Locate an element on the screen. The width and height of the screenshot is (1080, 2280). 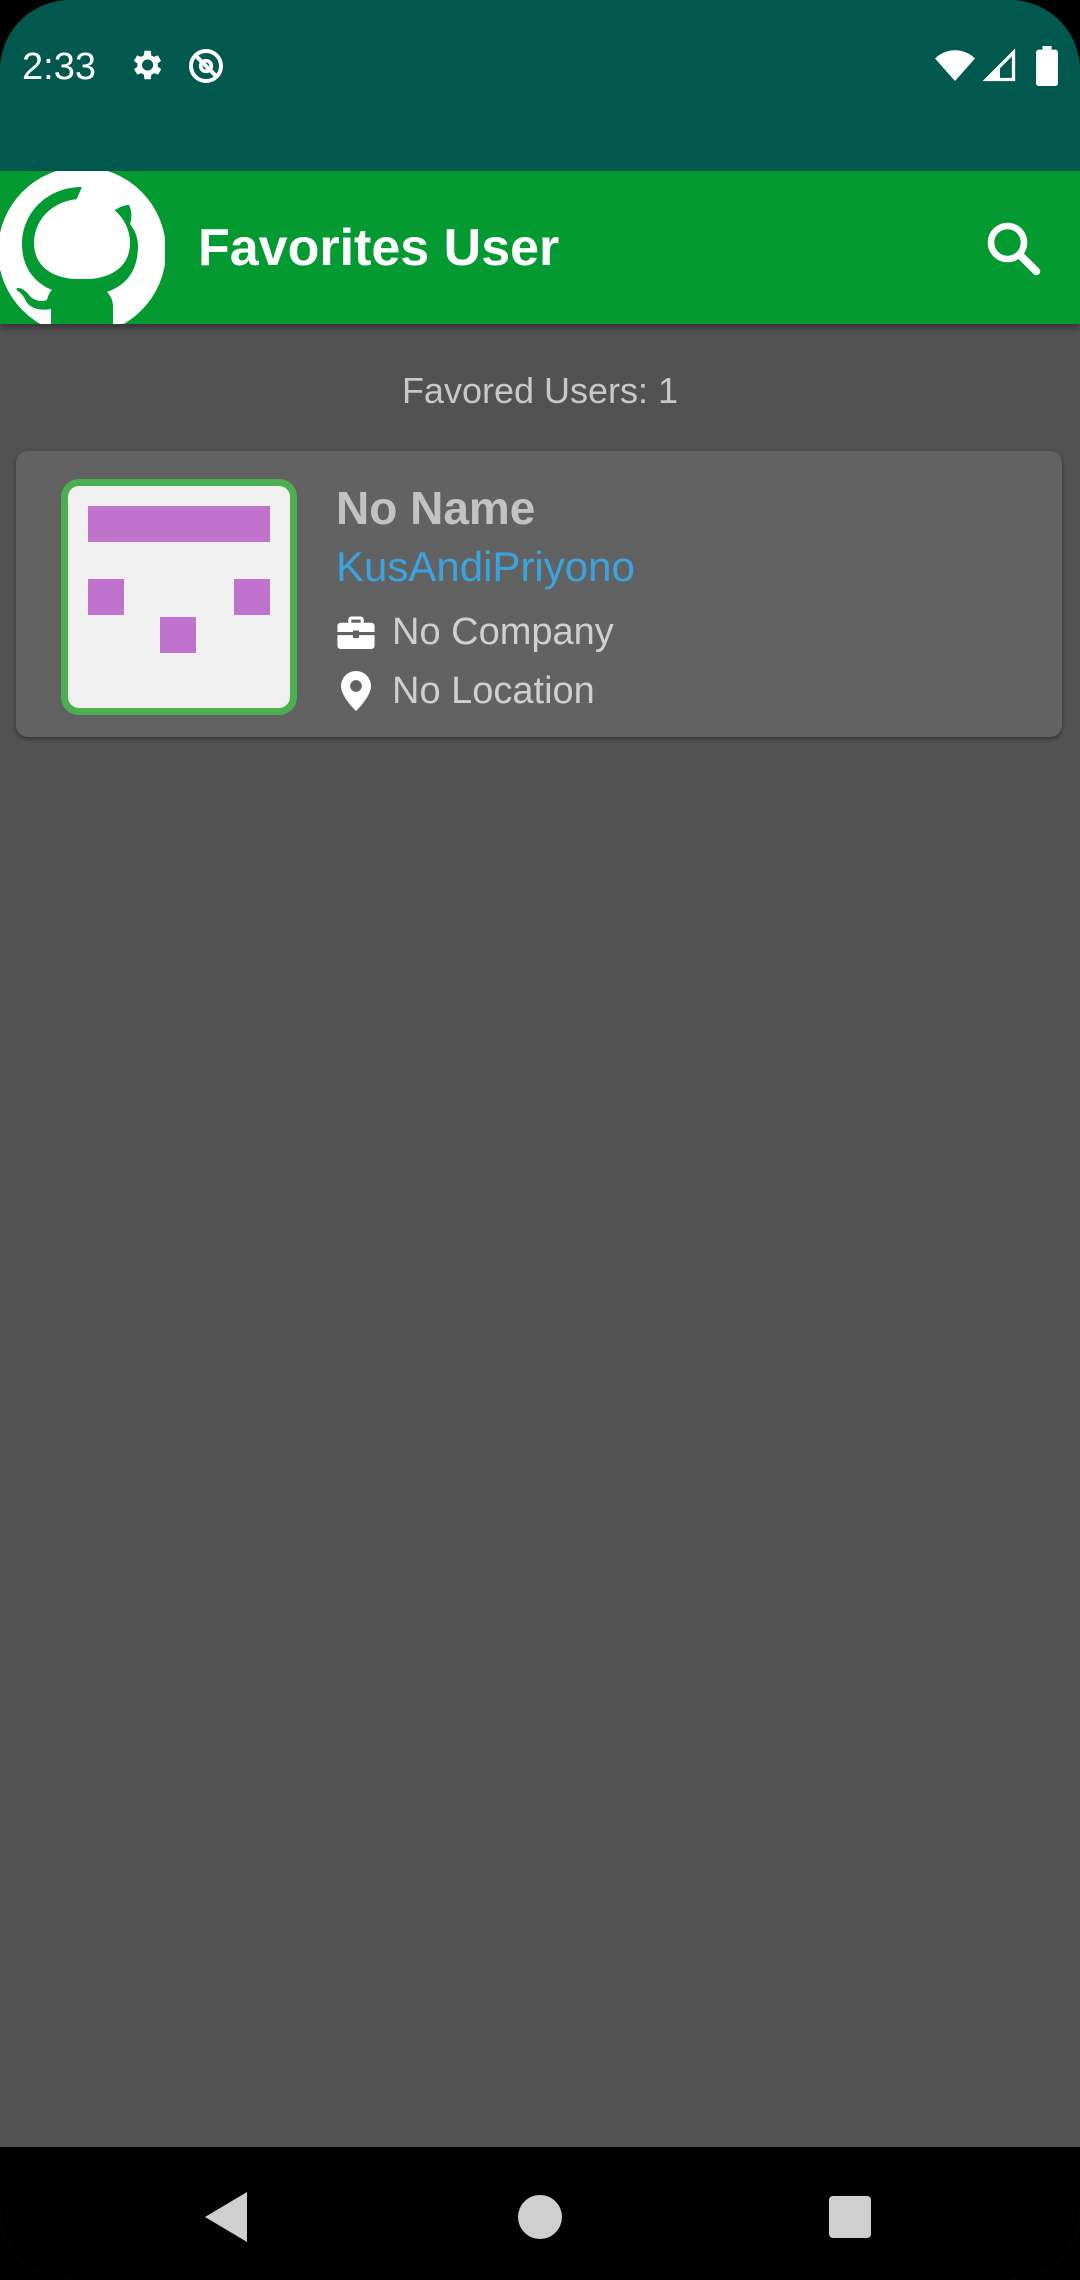
company-row: No Company is located at coordinates (475, 632).